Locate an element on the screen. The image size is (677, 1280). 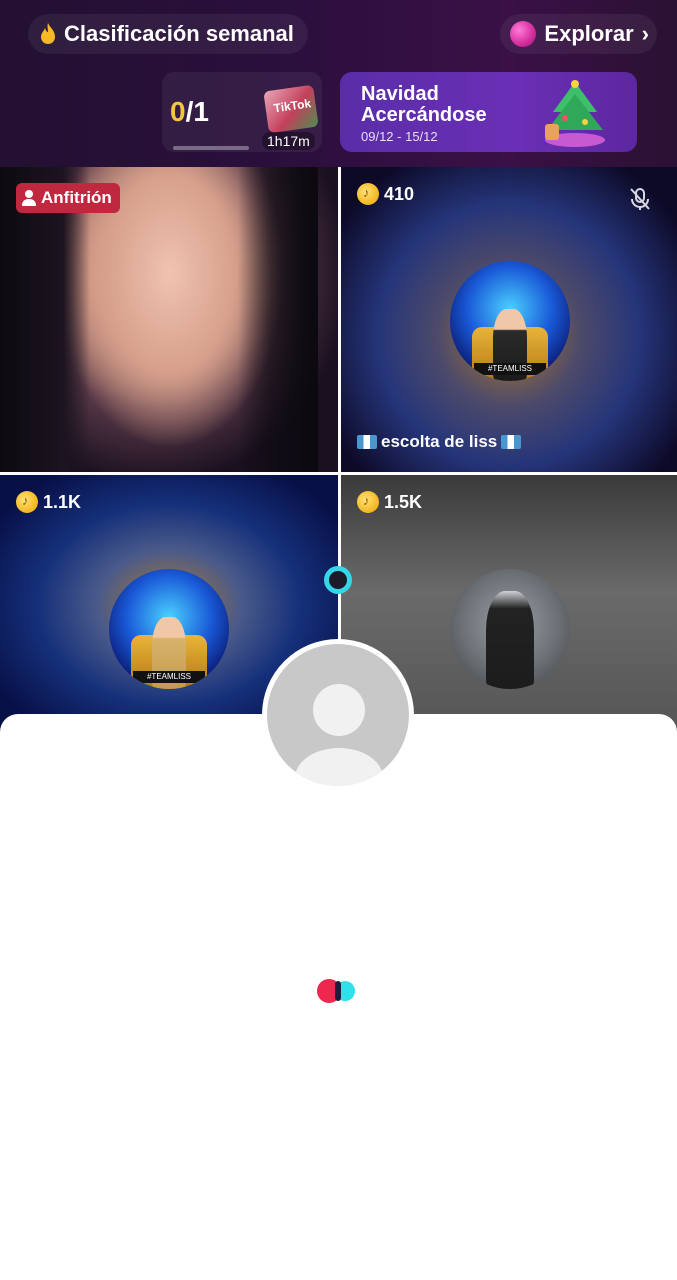
mic-muted-icon is located at coordinates (640, 199).